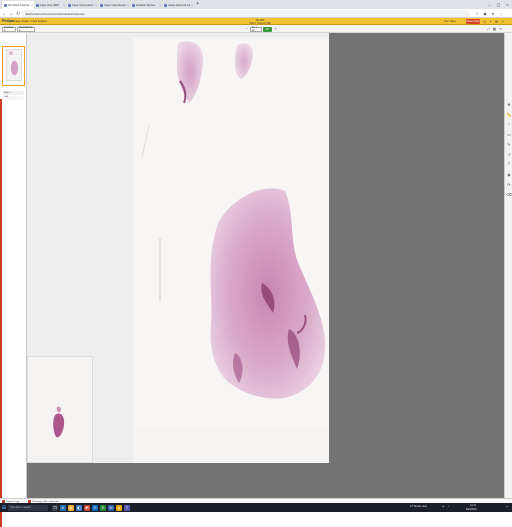  What do you see at coordinates (11, 53) in the screenshot?
I see `thumbnail-tissue-mark` at bounding box center [11, 53].